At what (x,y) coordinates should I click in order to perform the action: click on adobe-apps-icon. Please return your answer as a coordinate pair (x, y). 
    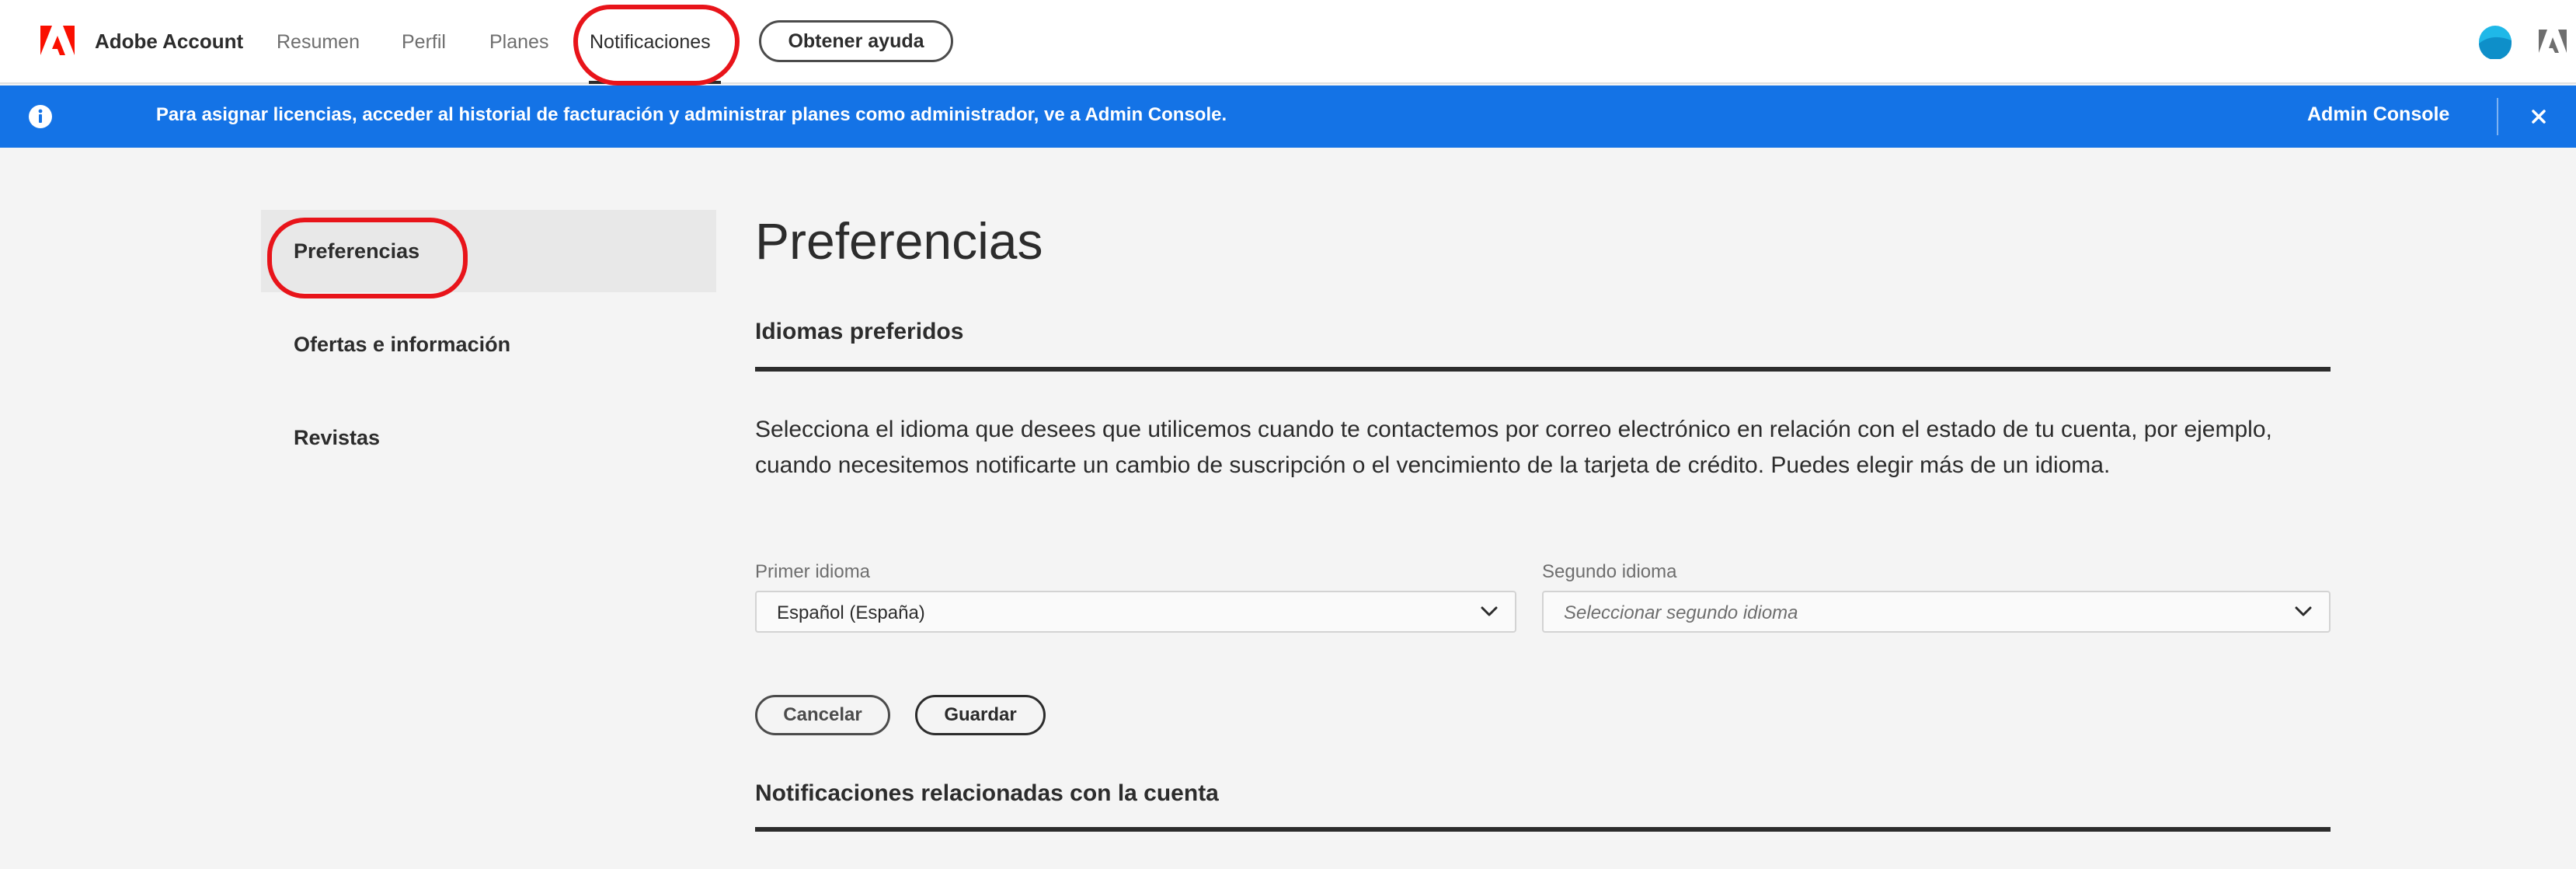
    Looking at the image, I should click on (2553, 42).